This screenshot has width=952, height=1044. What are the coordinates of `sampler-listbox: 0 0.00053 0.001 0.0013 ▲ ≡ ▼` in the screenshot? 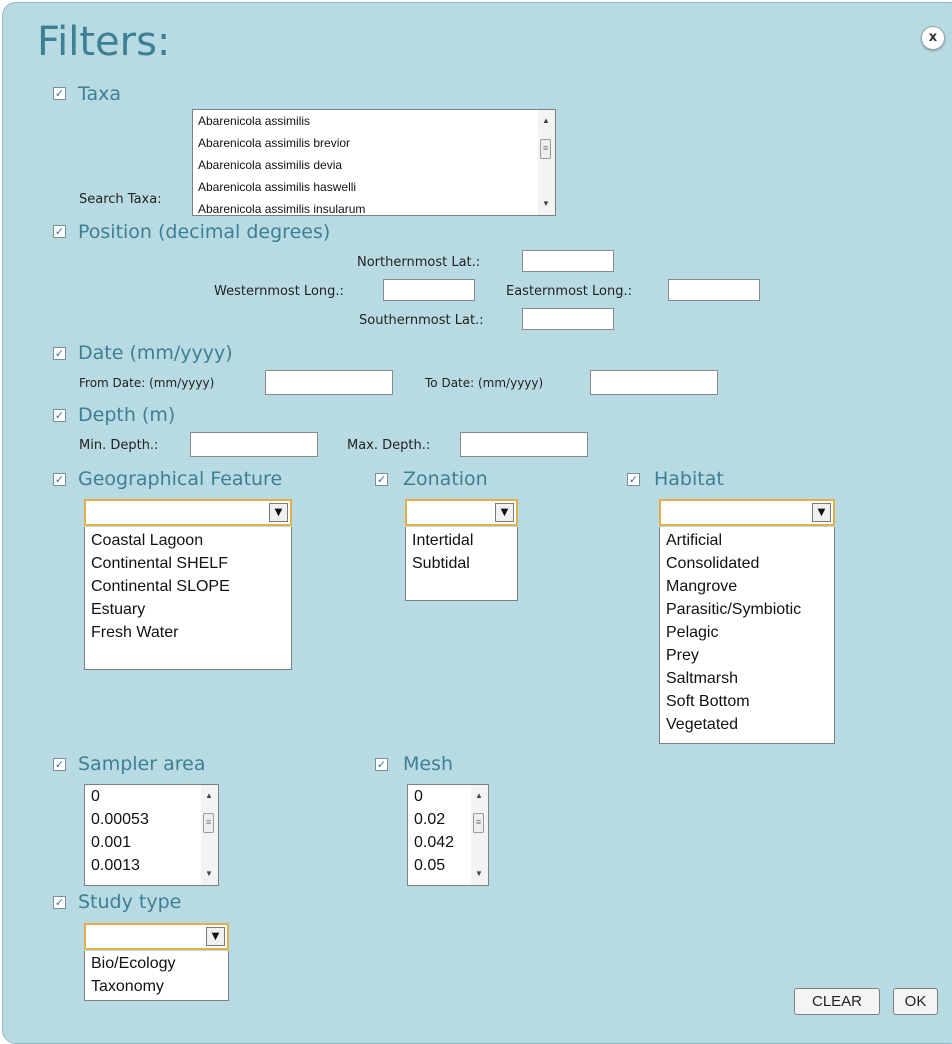 It's located at (151, 835).